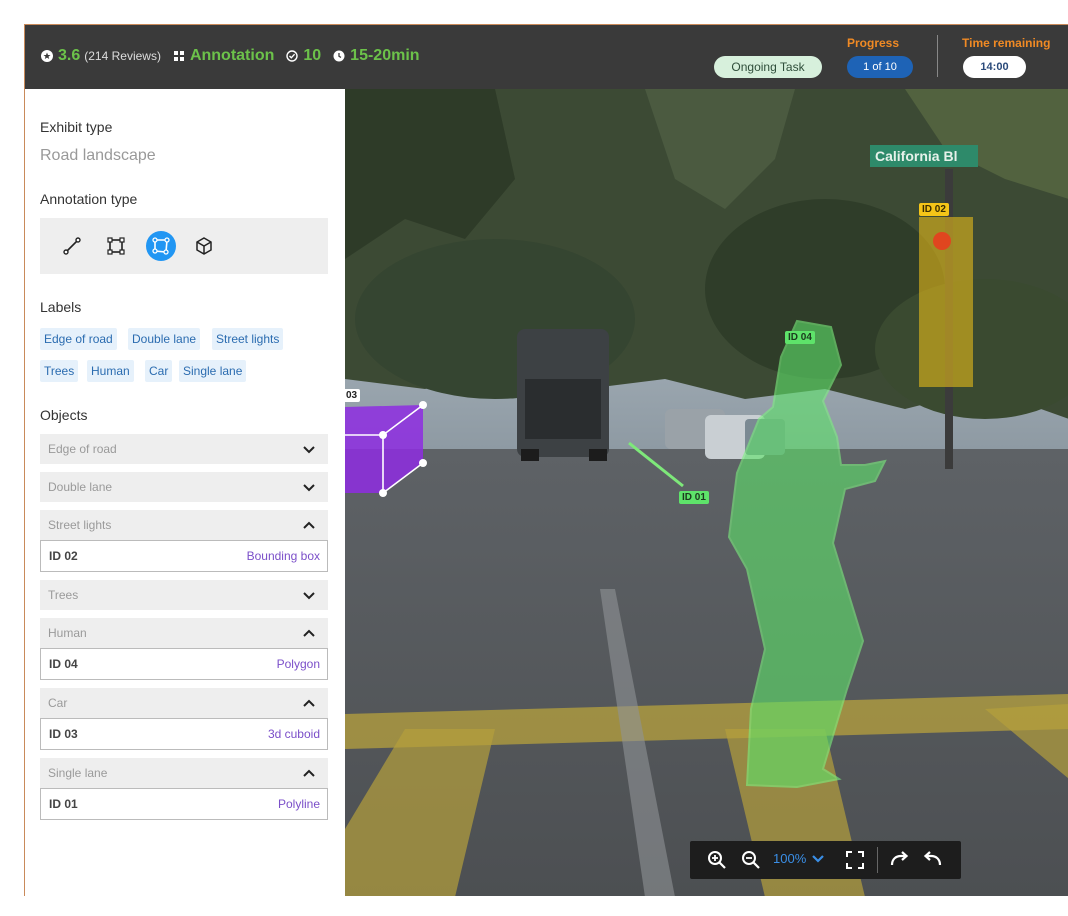 The image size is (1068, 916). I want to click on polygon-tool-button, so click(161, 246).